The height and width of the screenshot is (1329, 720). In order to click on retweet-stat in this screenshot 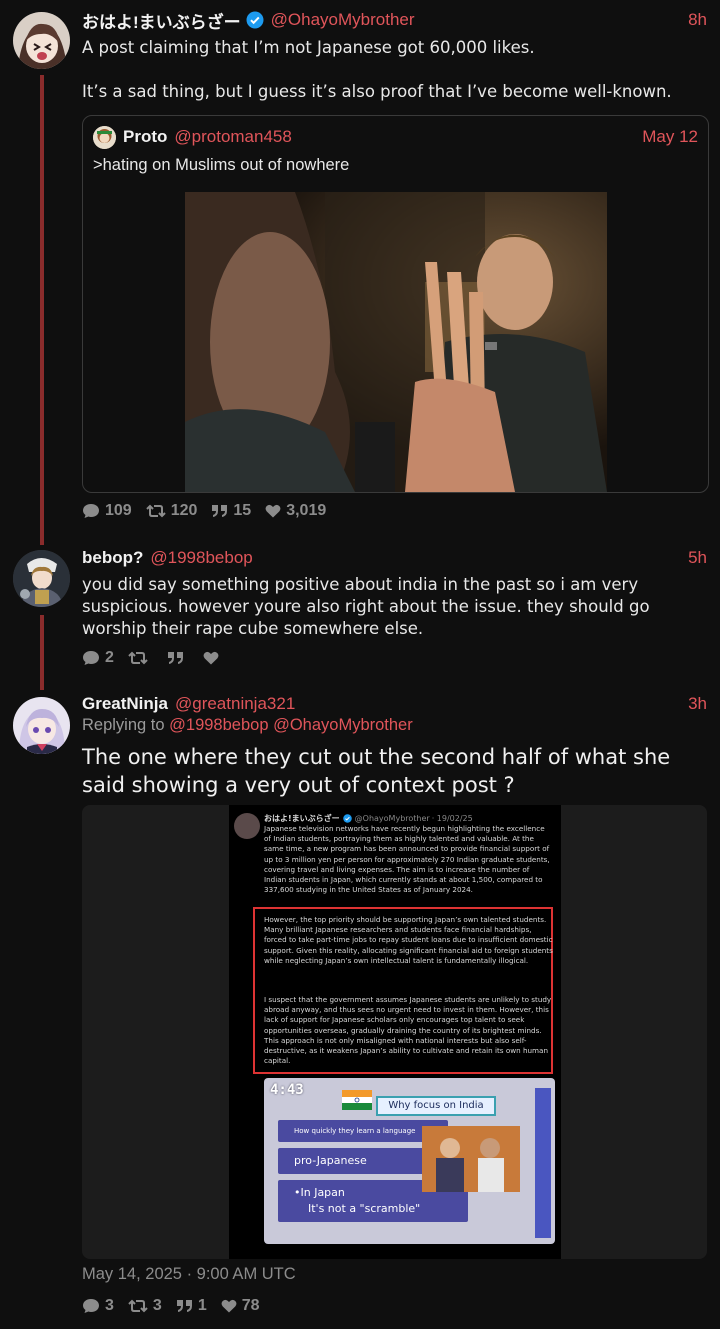, I will do `click(140, 658)`.